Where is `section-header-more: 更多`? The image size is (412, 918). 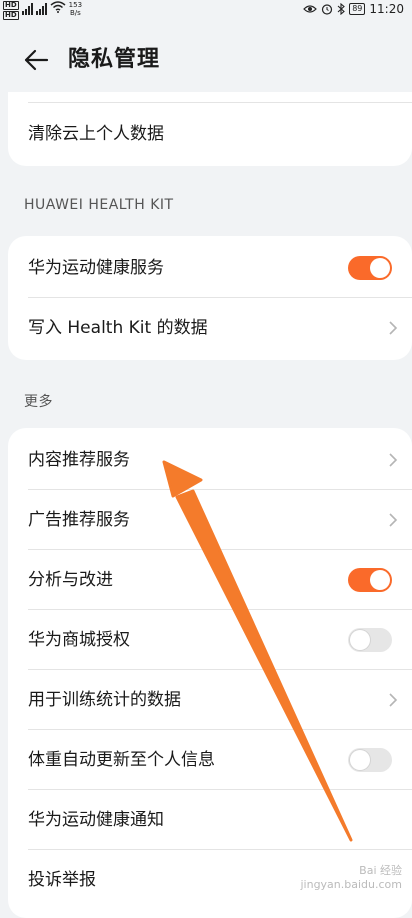 section-header-more: 更多 is located at coordinates (38, 402).